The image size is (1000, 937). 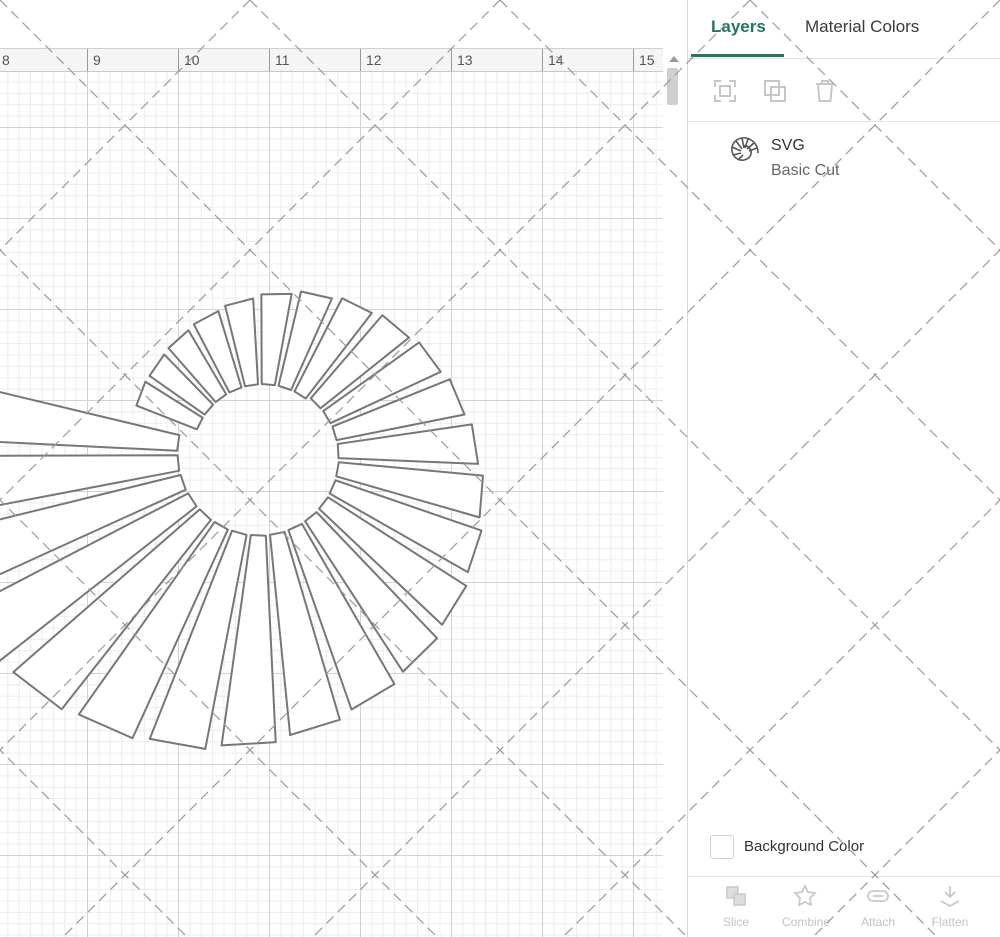 I want to click on layer-item: SVG Basic Cut, so click(x=844, y=157).